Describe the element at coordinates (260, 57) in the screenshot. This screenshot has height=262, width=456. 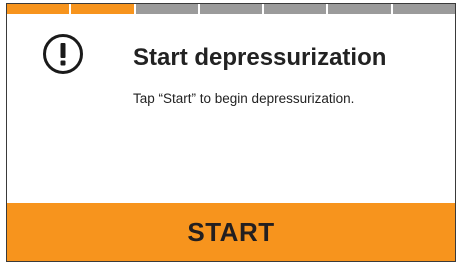
I see `dialog-title: Start depressurization` at that location.